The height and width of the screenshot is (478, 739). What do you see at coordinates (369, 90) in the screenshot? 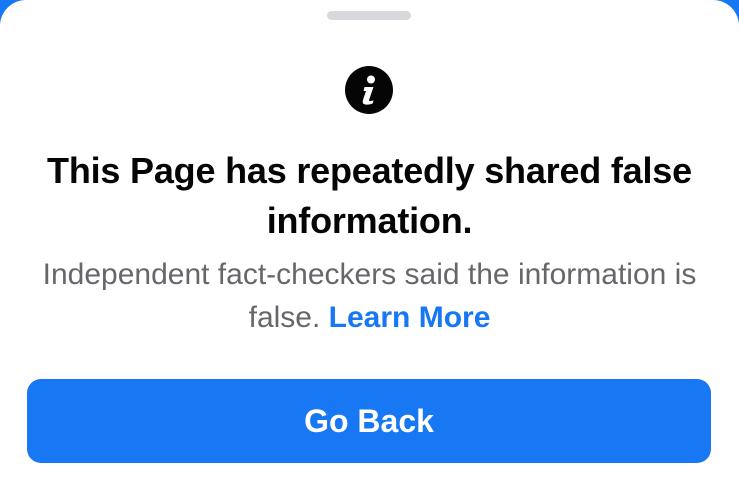
I see `info-icon` at bounding box center [369, 90].